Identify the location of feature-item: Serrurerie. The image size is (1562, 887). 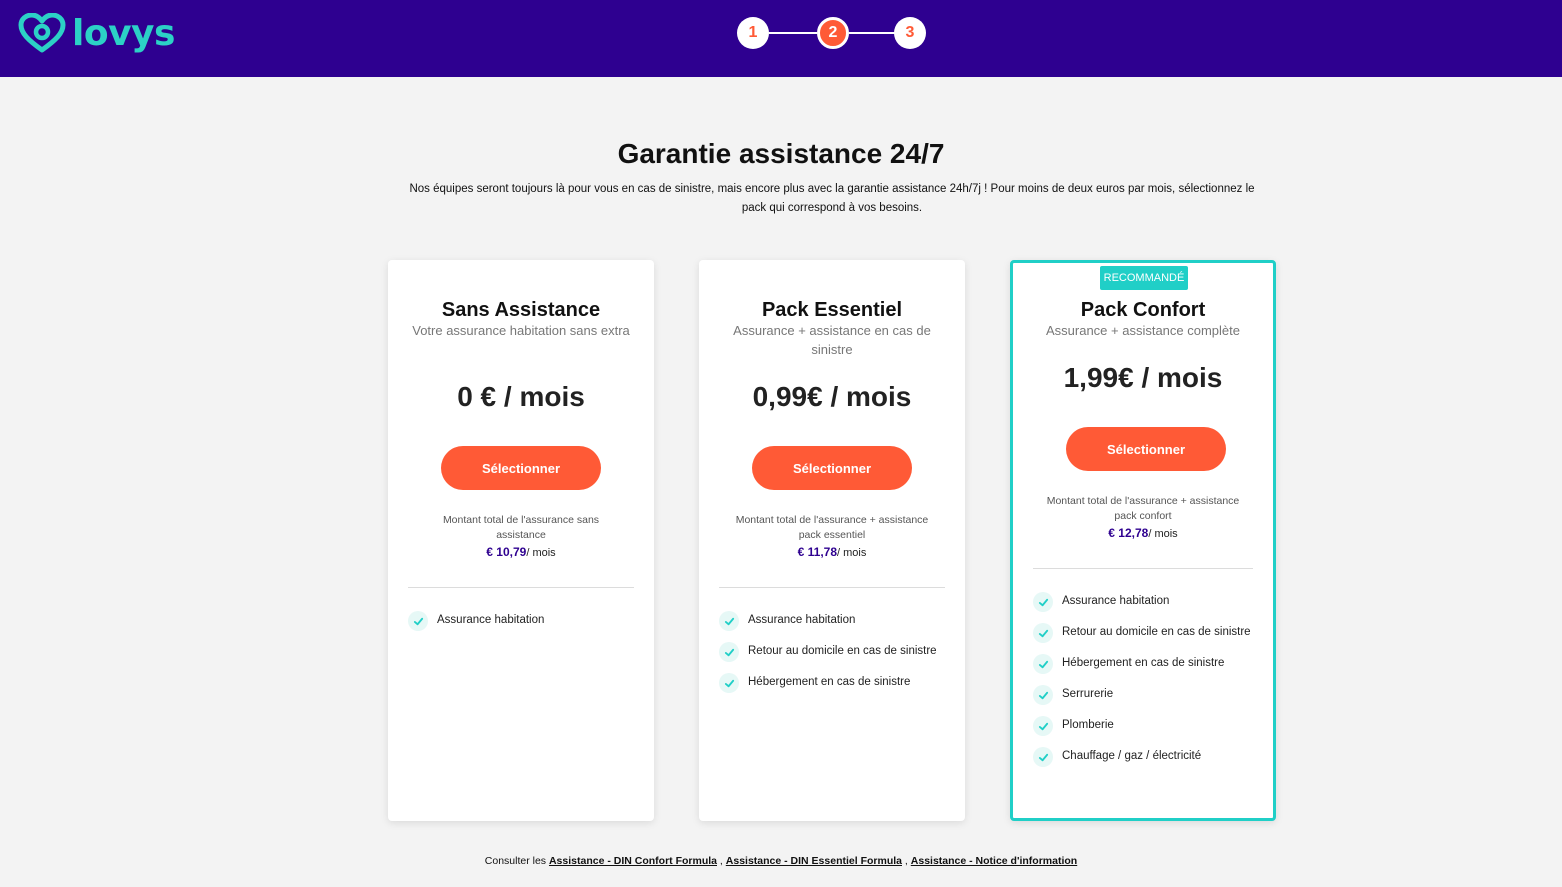
(1143, 695).